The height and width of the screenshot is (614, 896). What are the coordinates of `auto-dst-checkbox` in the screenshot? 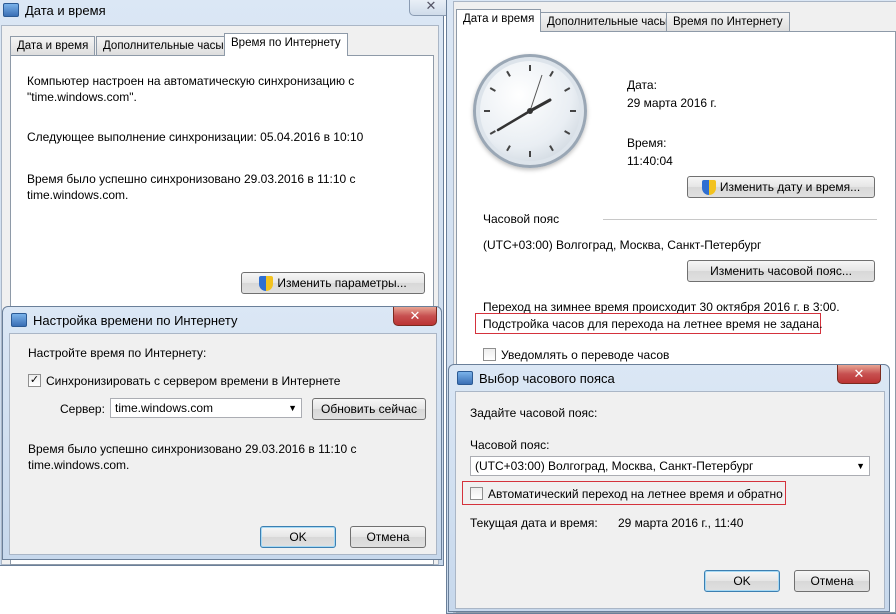 It's located at (476, 493).